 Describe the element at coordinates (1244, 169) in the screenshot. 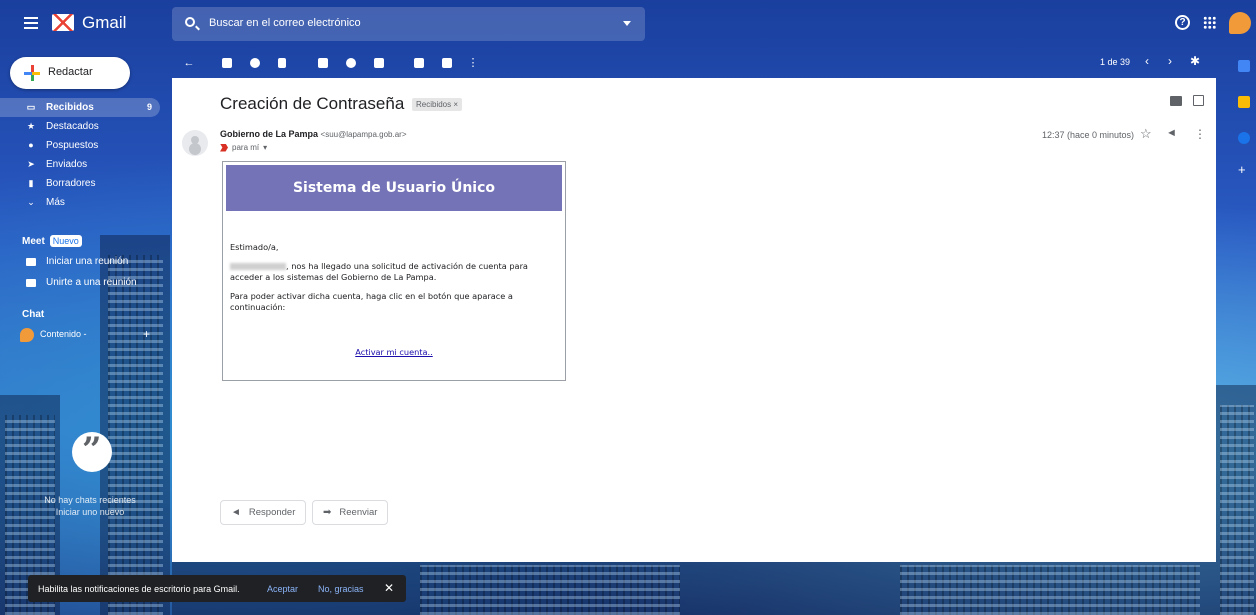

I see `add-addon-icon: +` at that location.